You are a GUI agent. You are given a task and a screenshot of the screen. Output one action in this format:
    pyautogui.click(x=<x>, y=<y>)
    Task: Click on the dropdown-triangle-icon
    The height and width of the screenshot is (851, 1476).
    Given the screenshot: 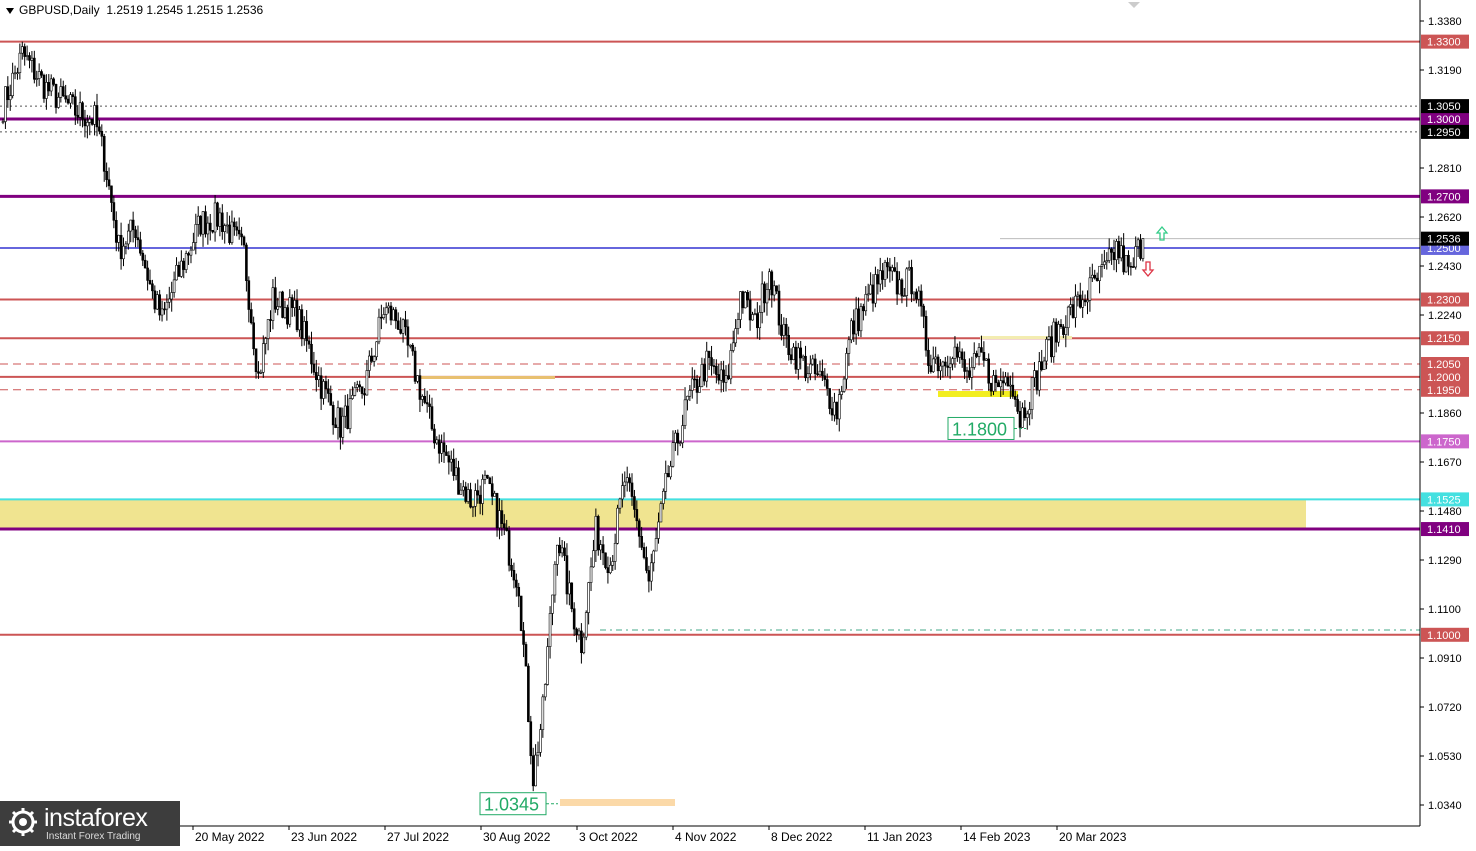 What is the action you would take?
    pyautogui.click(x=10, y=10)
    